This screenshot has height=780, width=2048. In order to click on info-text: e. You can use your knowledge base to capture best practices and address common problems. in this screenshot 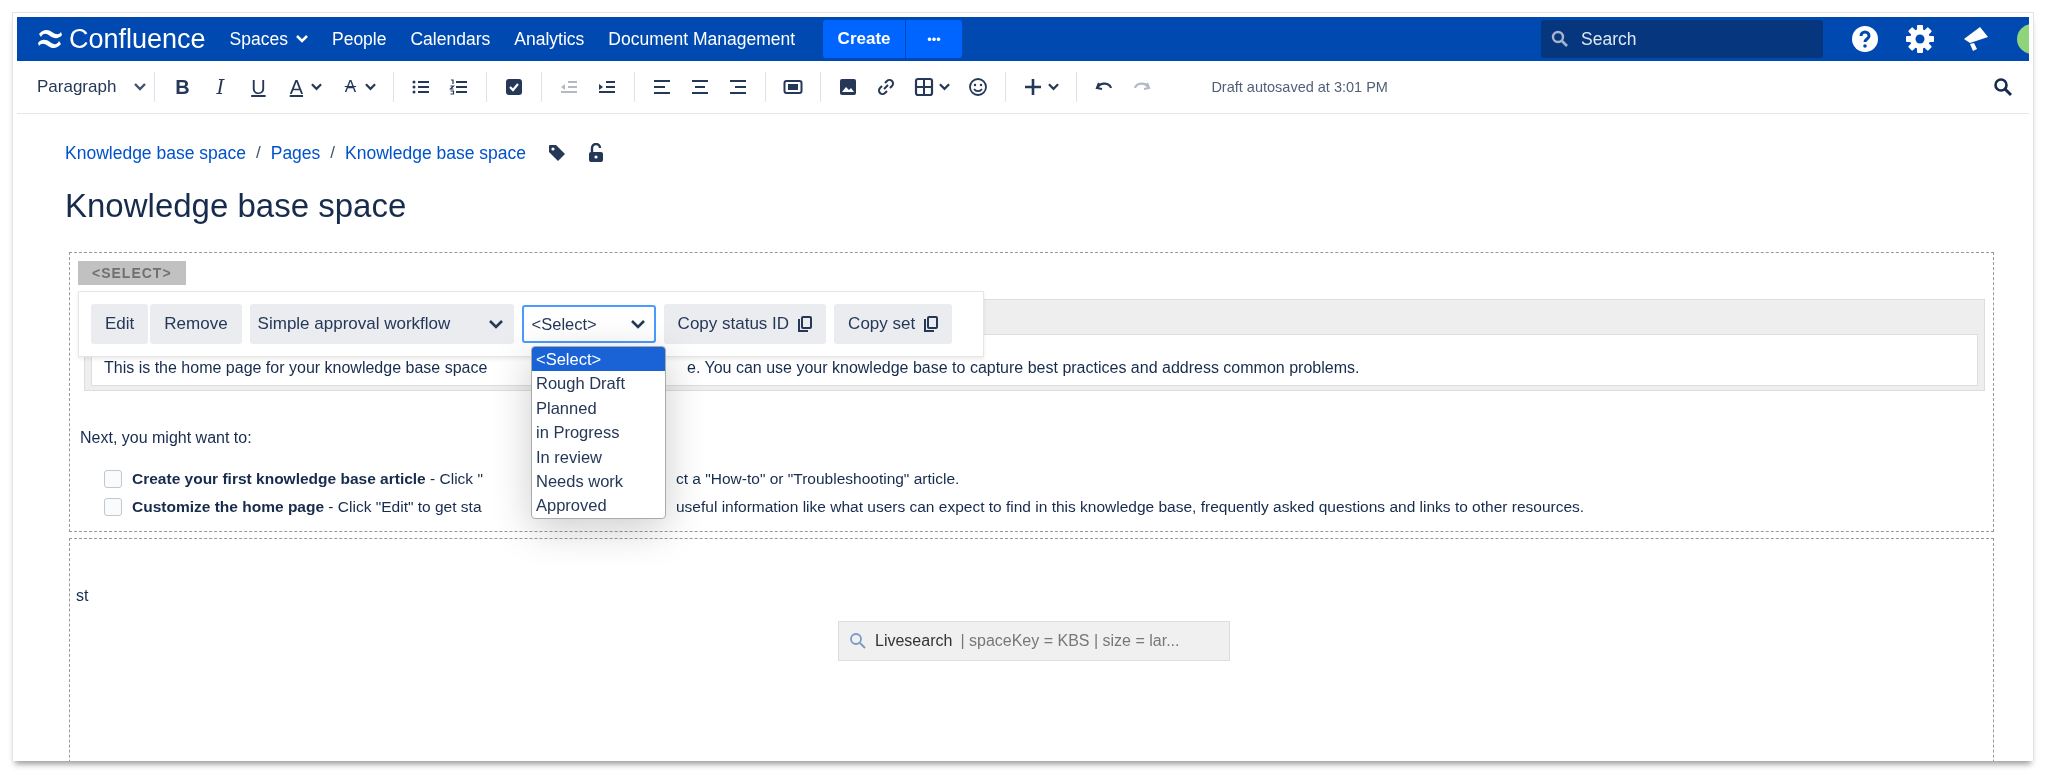, I will do `click(1023, 368)`.